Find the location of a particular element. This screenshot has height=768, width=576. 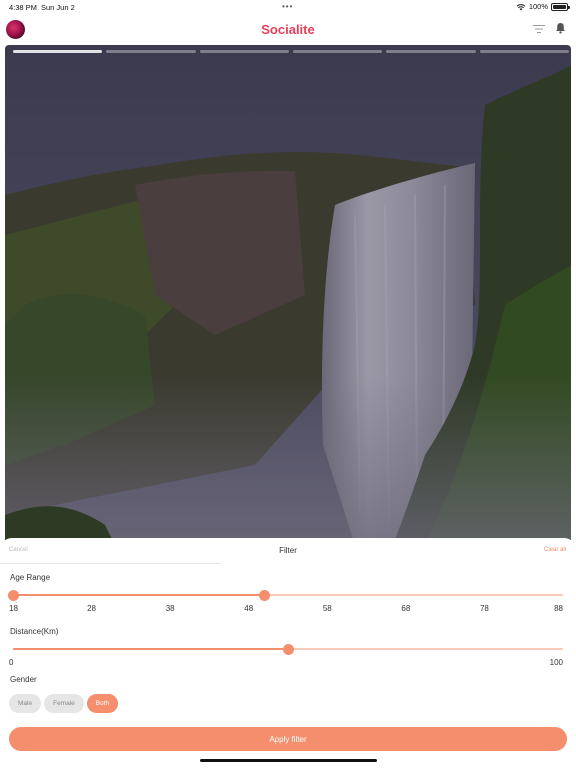

battery-icon is located at coordinates (560, 6).